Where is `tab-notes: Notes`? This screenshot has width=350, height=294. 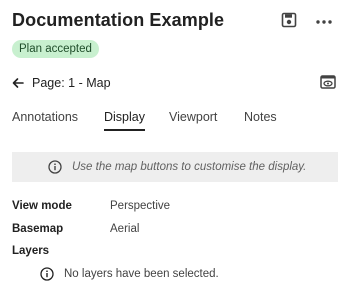 tab-notes: Notes is located at coordinates (260, 117).